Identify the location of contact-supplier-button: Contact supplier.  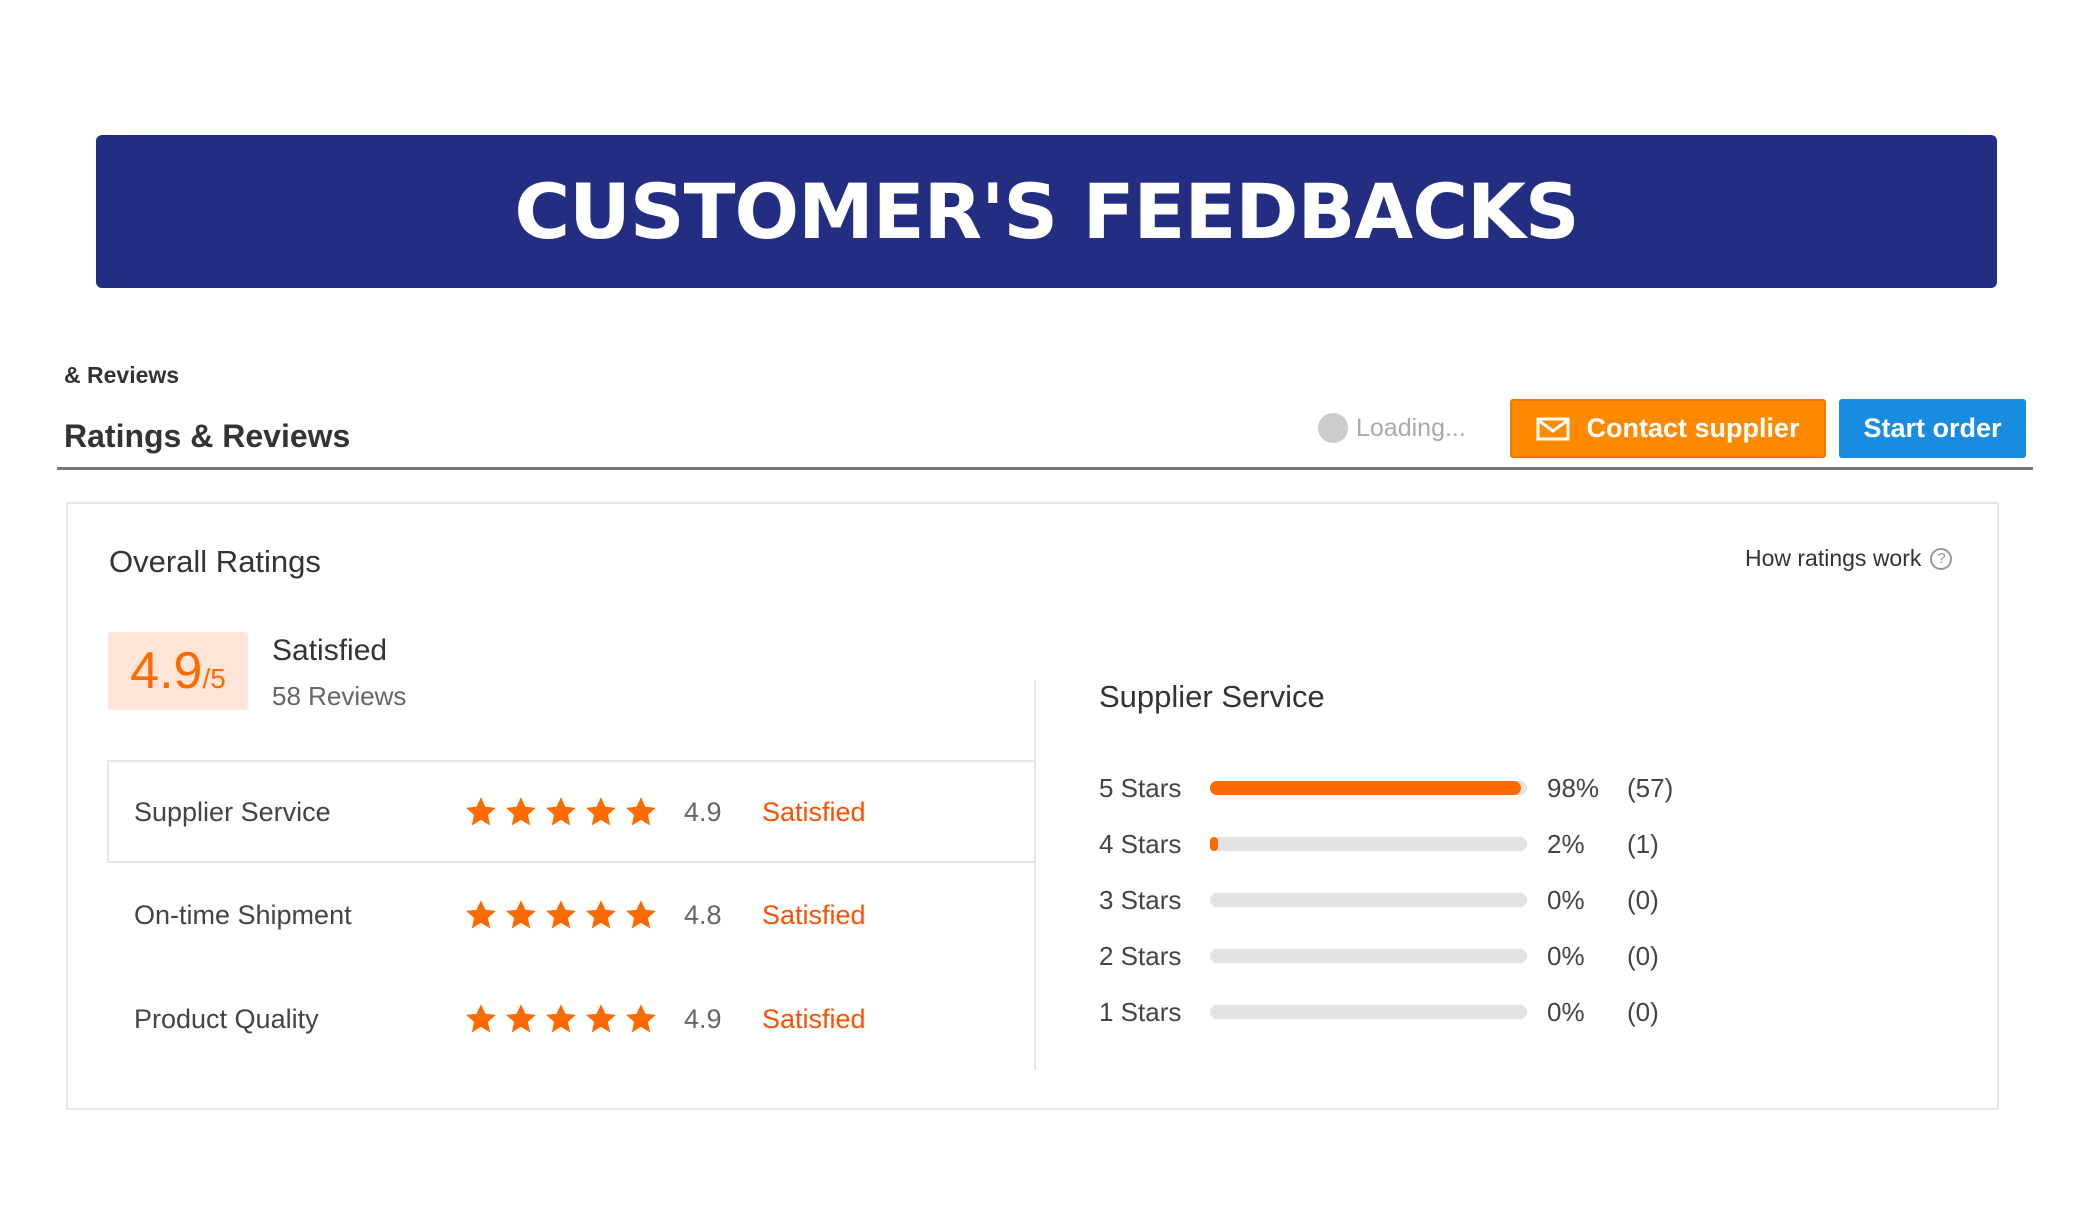
(1668, 428).